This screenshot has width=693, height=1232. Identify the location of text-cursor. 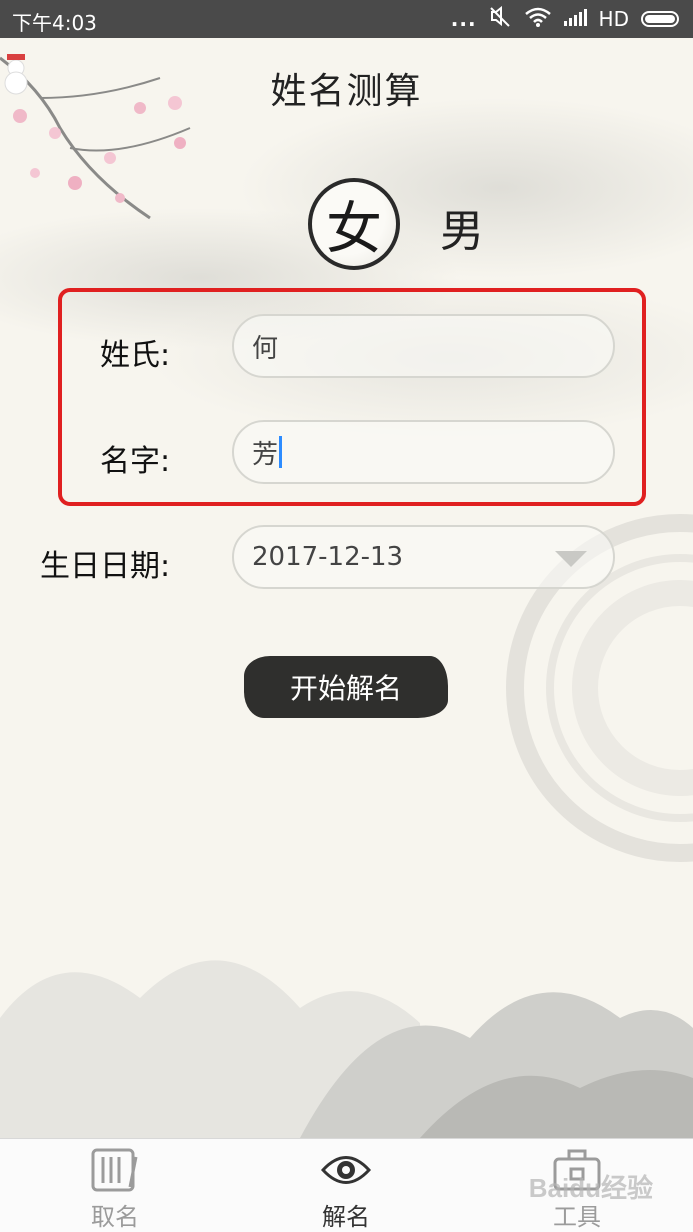
(281, 452).